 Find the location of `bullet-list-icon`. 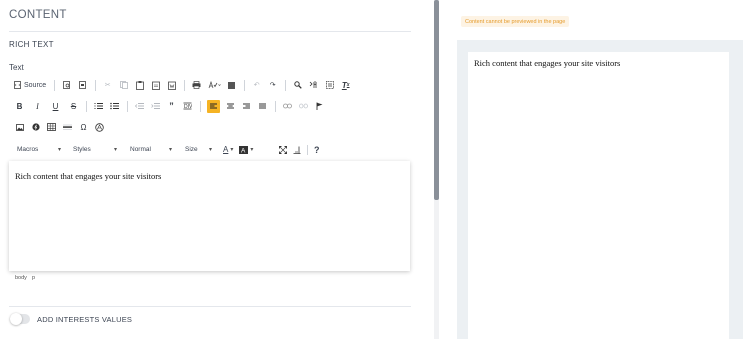

bullet-list-icon is located at coordinates (114, 106).